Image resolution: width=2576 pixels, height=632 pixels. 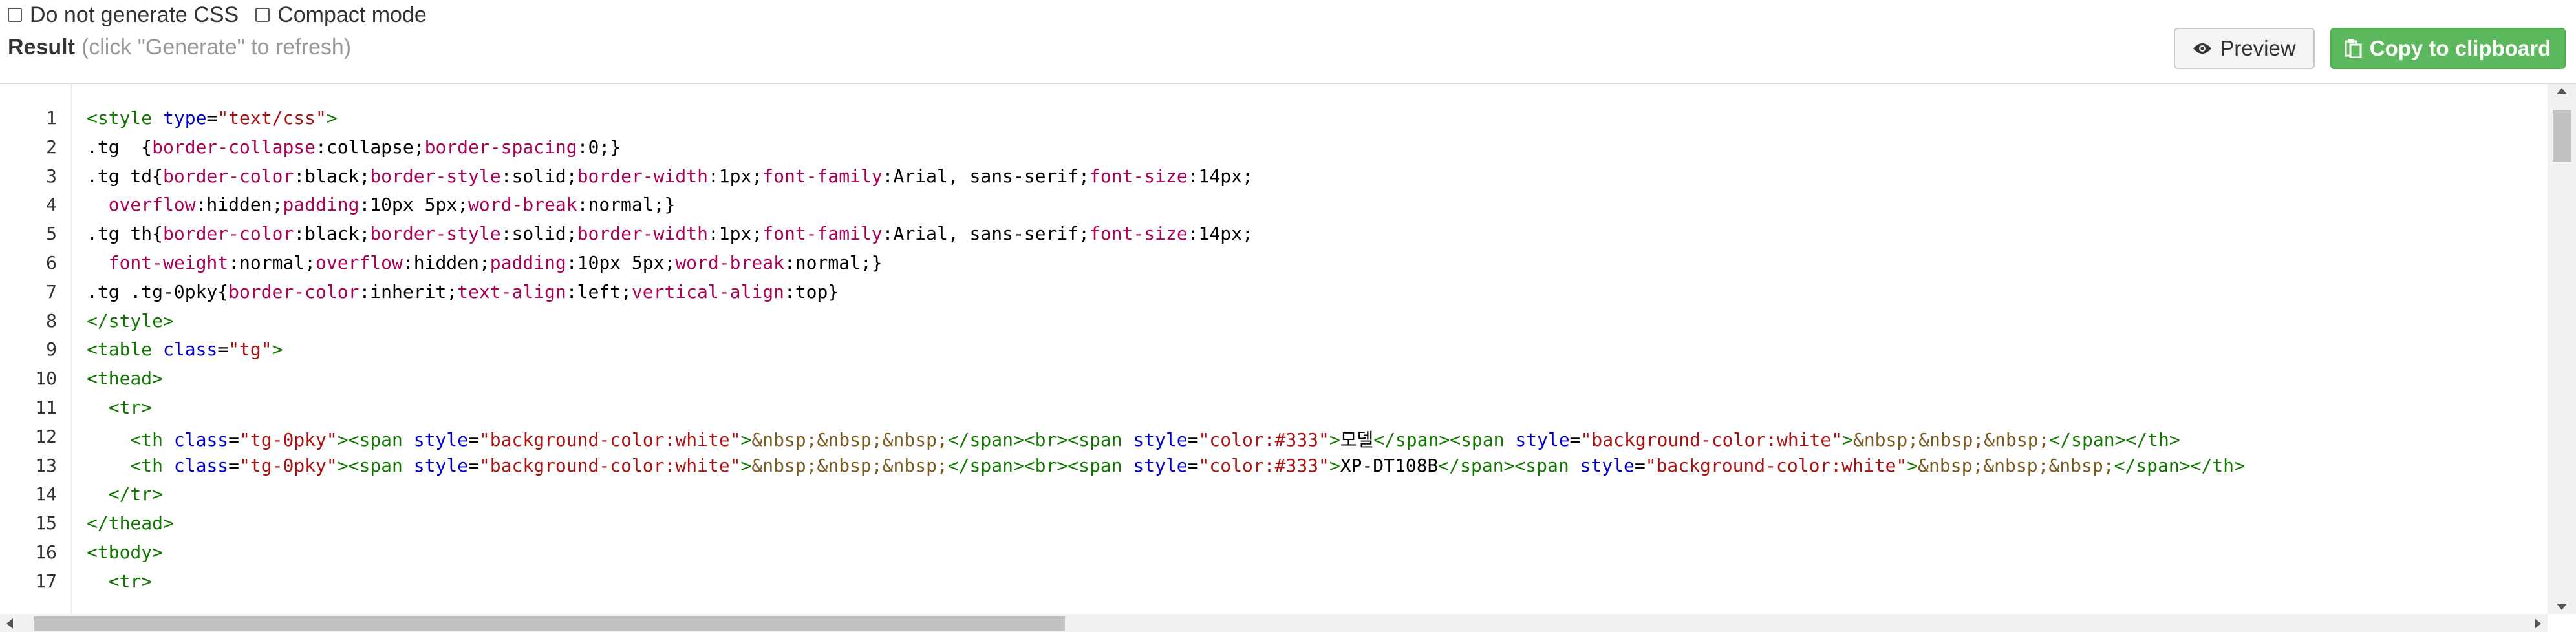 What do you see at coordinates (735, 176) in the screenshot?
I see `code-token: :1px;` at bounding box center [735, 176].